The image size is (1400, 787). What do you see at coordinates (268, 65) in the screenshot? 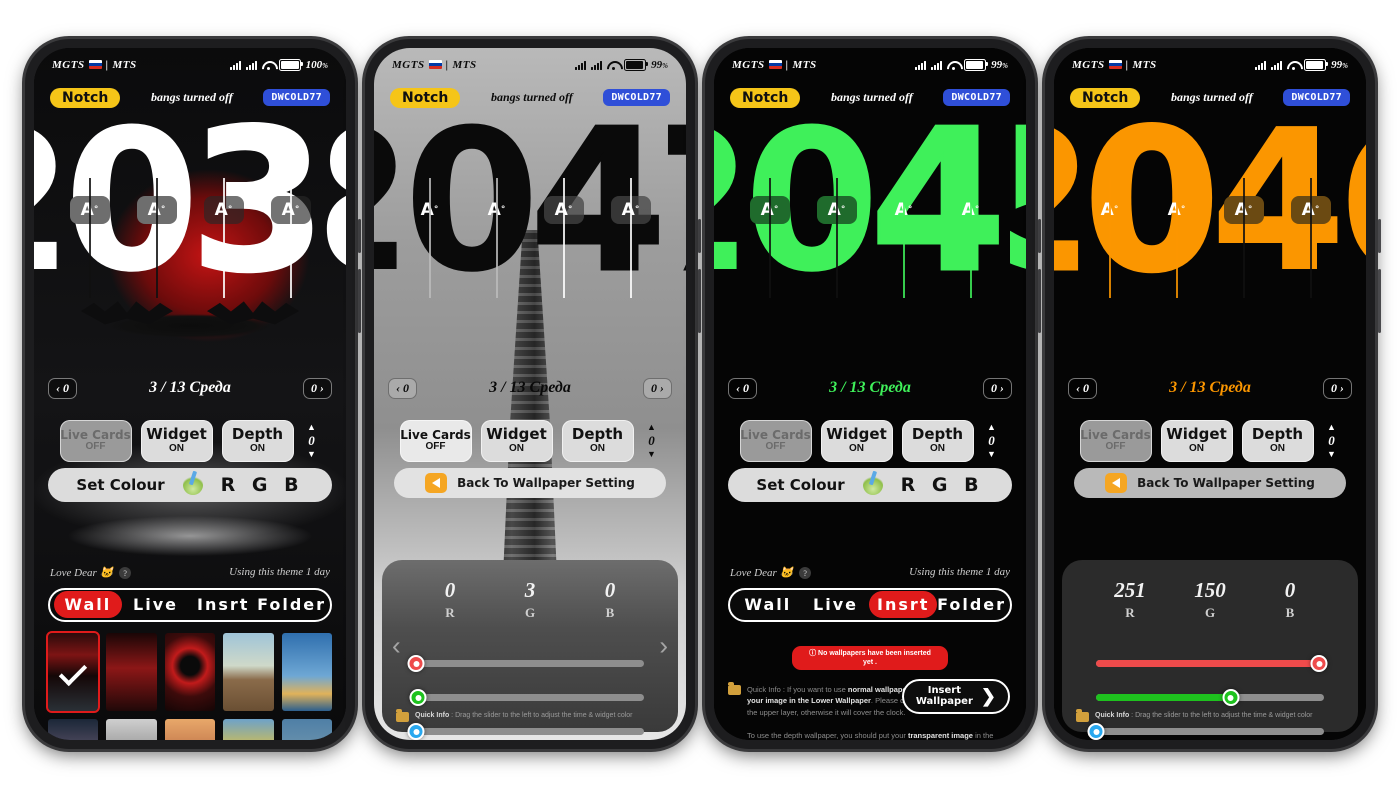
I see `wifi-icon` at bounding box center [268, 65].